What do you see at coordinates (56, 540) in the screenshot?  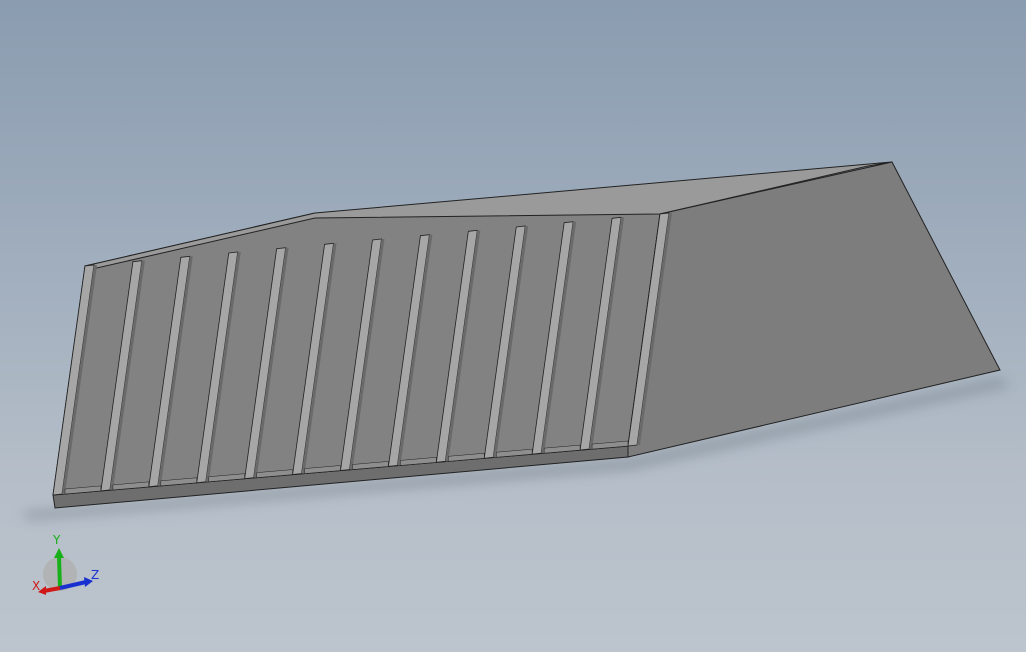 I see `y-axis-label: Y` at bounding box center [56, 540].